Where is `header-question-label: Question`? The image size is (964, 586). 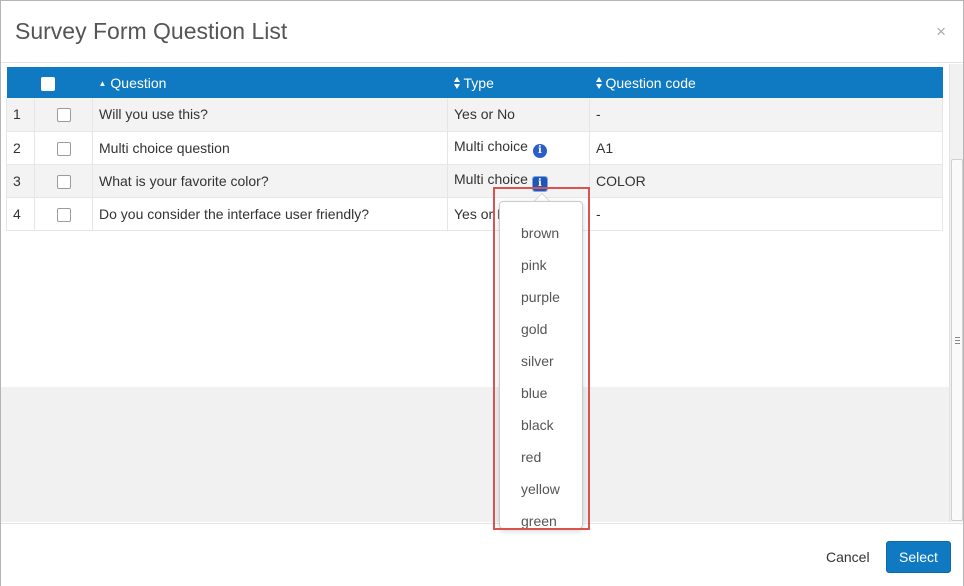 header-question-label: Question is located at coordinates (138, 82).